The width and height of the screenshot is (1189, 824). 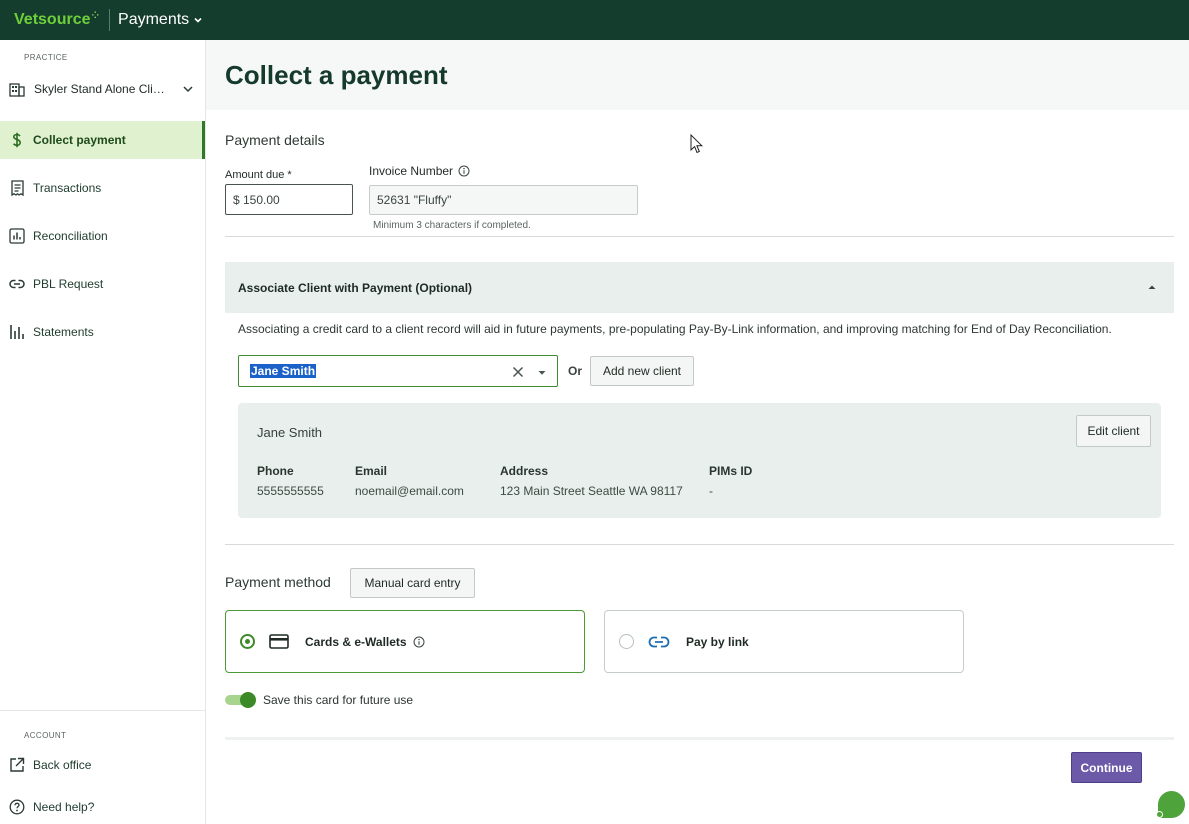 I want to click on invoice-number-input: 52631 "Fluffy", so click(x=503, y=200).